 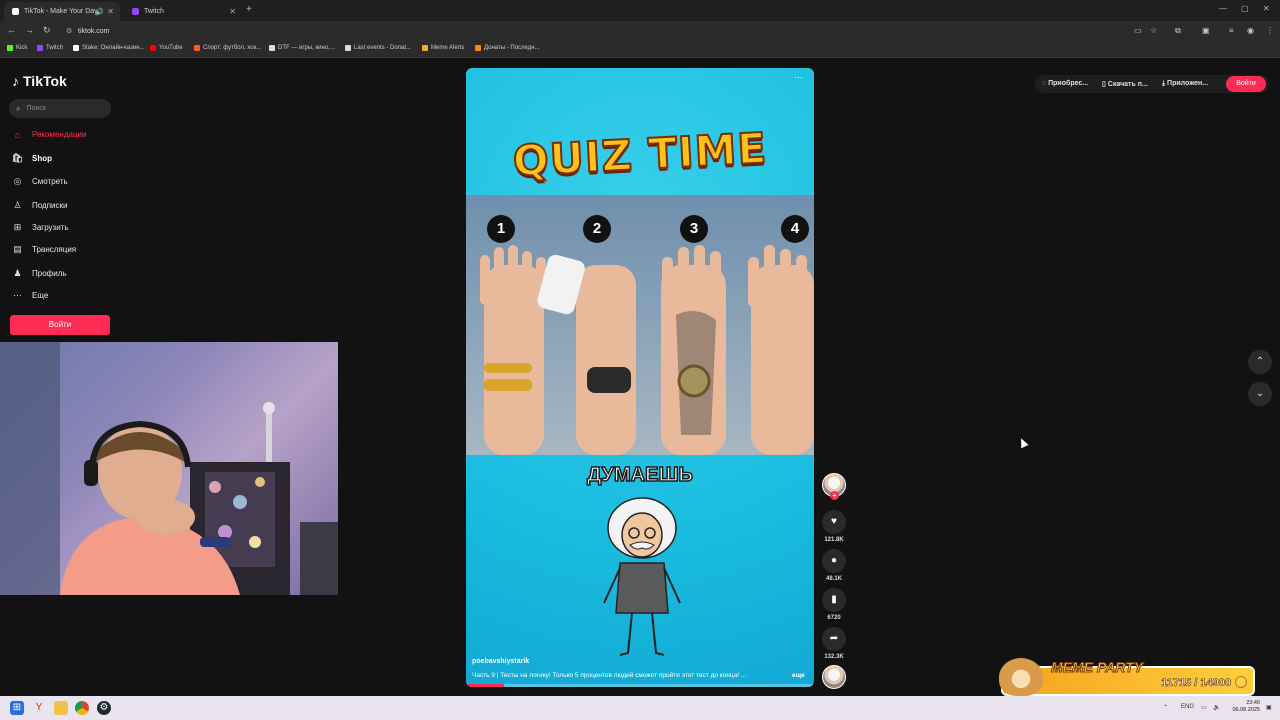 What do you see at coordinates (17, 273) in the screenshot?
I see `profile-icon: ♟` at bounding box center [17, 273].